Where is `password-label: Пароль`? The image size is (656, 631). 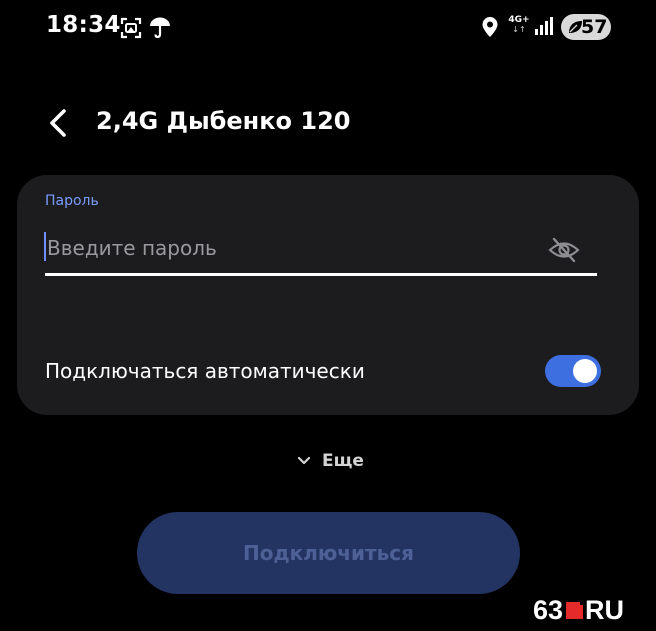
password-label: Пароль is located at coordinates (72, 201).